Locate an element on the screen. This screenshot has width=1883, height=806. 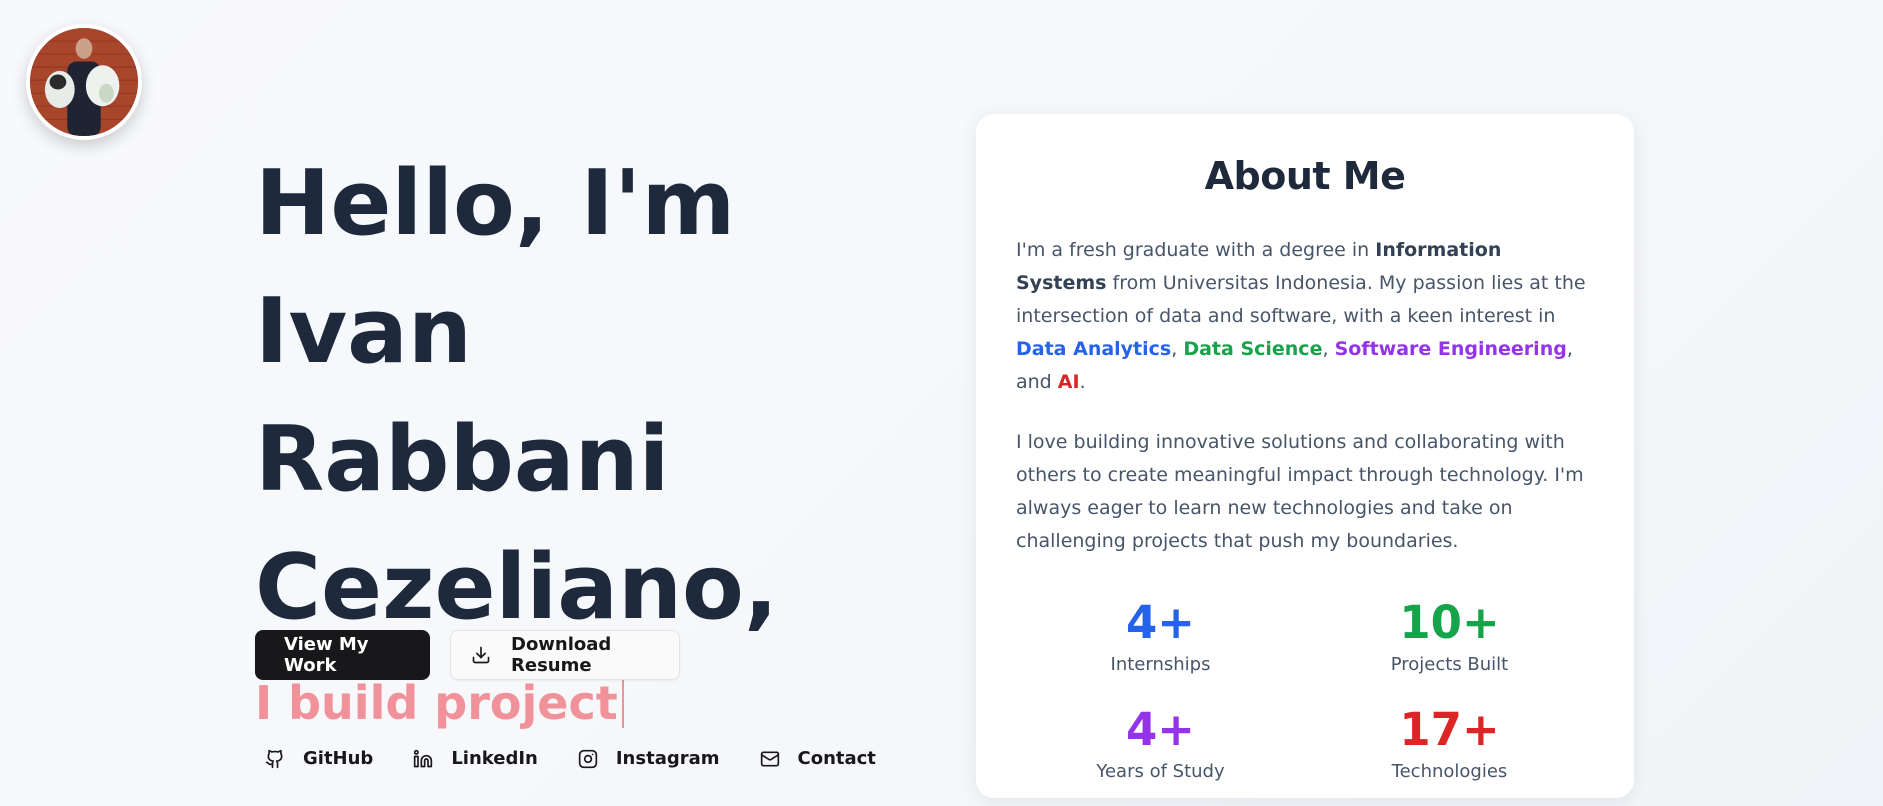
typing-cursor is located at coordinates (622, 703).